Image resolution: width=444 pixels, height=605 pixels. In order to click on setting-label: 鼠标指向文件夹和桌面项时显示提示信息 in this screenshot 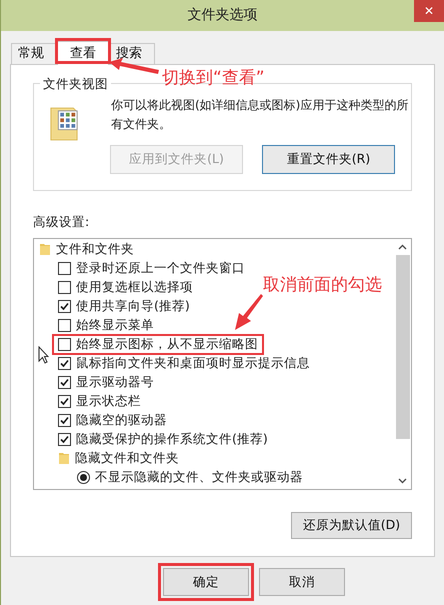, I will do `click(193, 363)`.